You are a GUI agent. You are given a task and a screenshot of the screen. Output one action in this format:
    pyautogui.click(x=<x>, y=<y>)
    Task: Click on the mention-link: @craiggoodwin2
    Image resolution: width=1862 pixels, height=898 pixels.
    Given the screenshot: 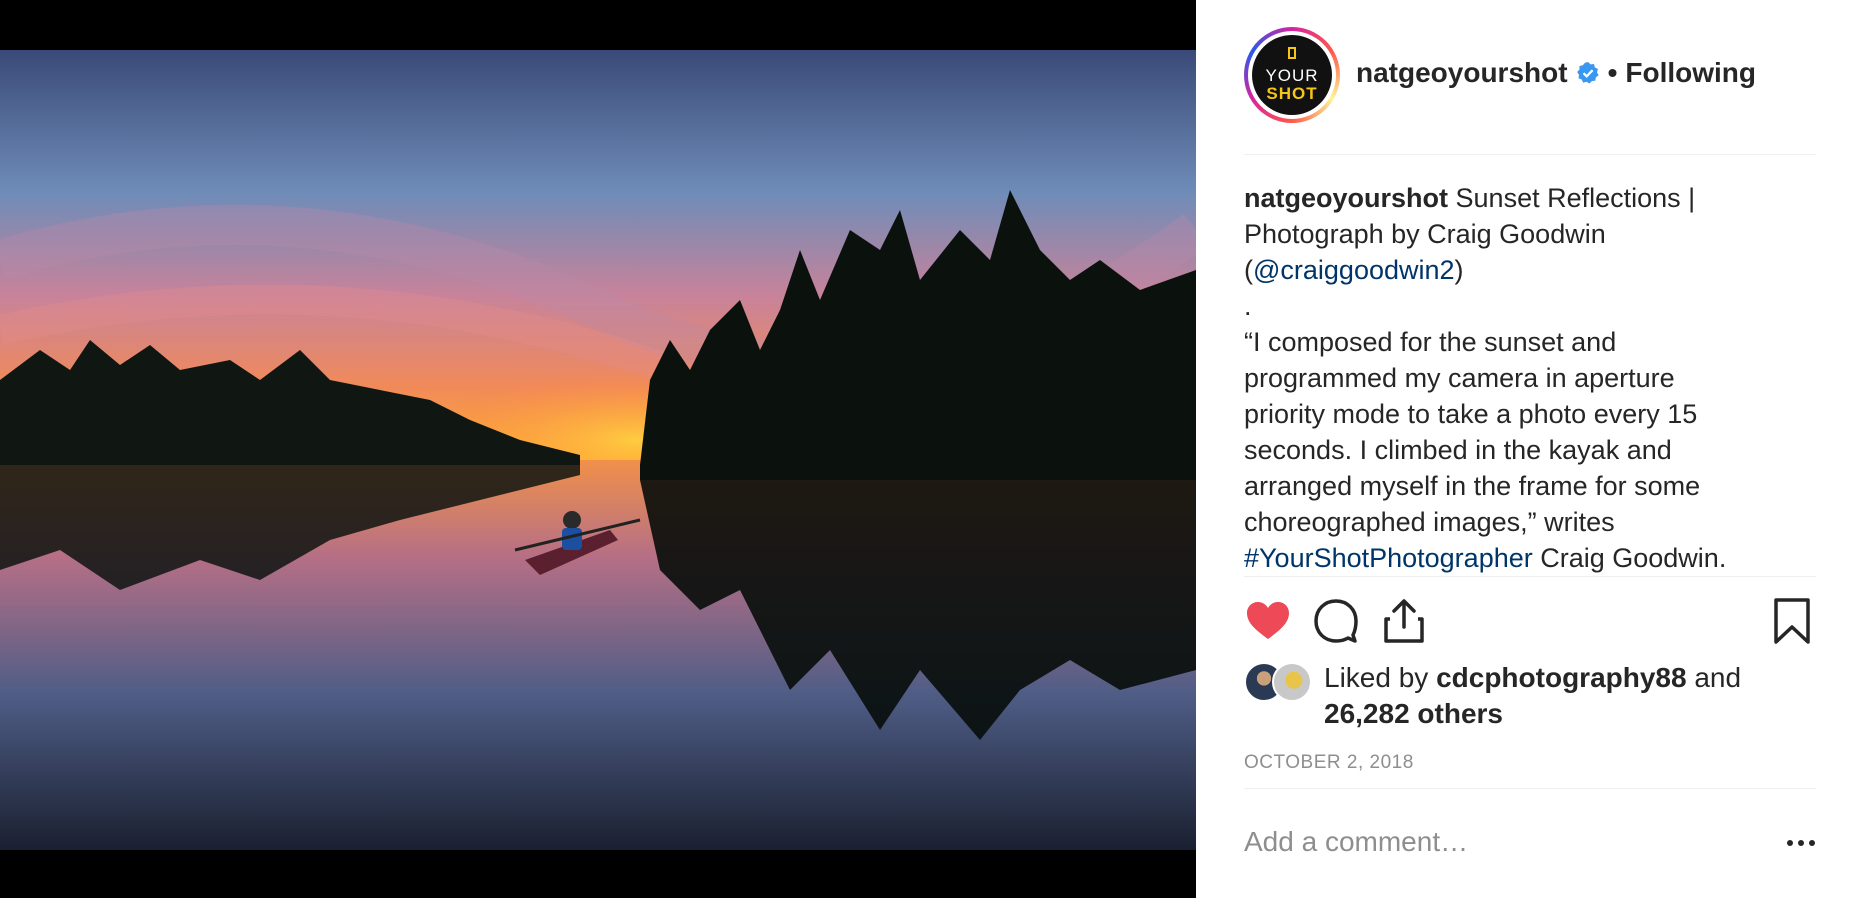 What is the action you would take?
    pyautogui.click(x=1354, y=270)
    